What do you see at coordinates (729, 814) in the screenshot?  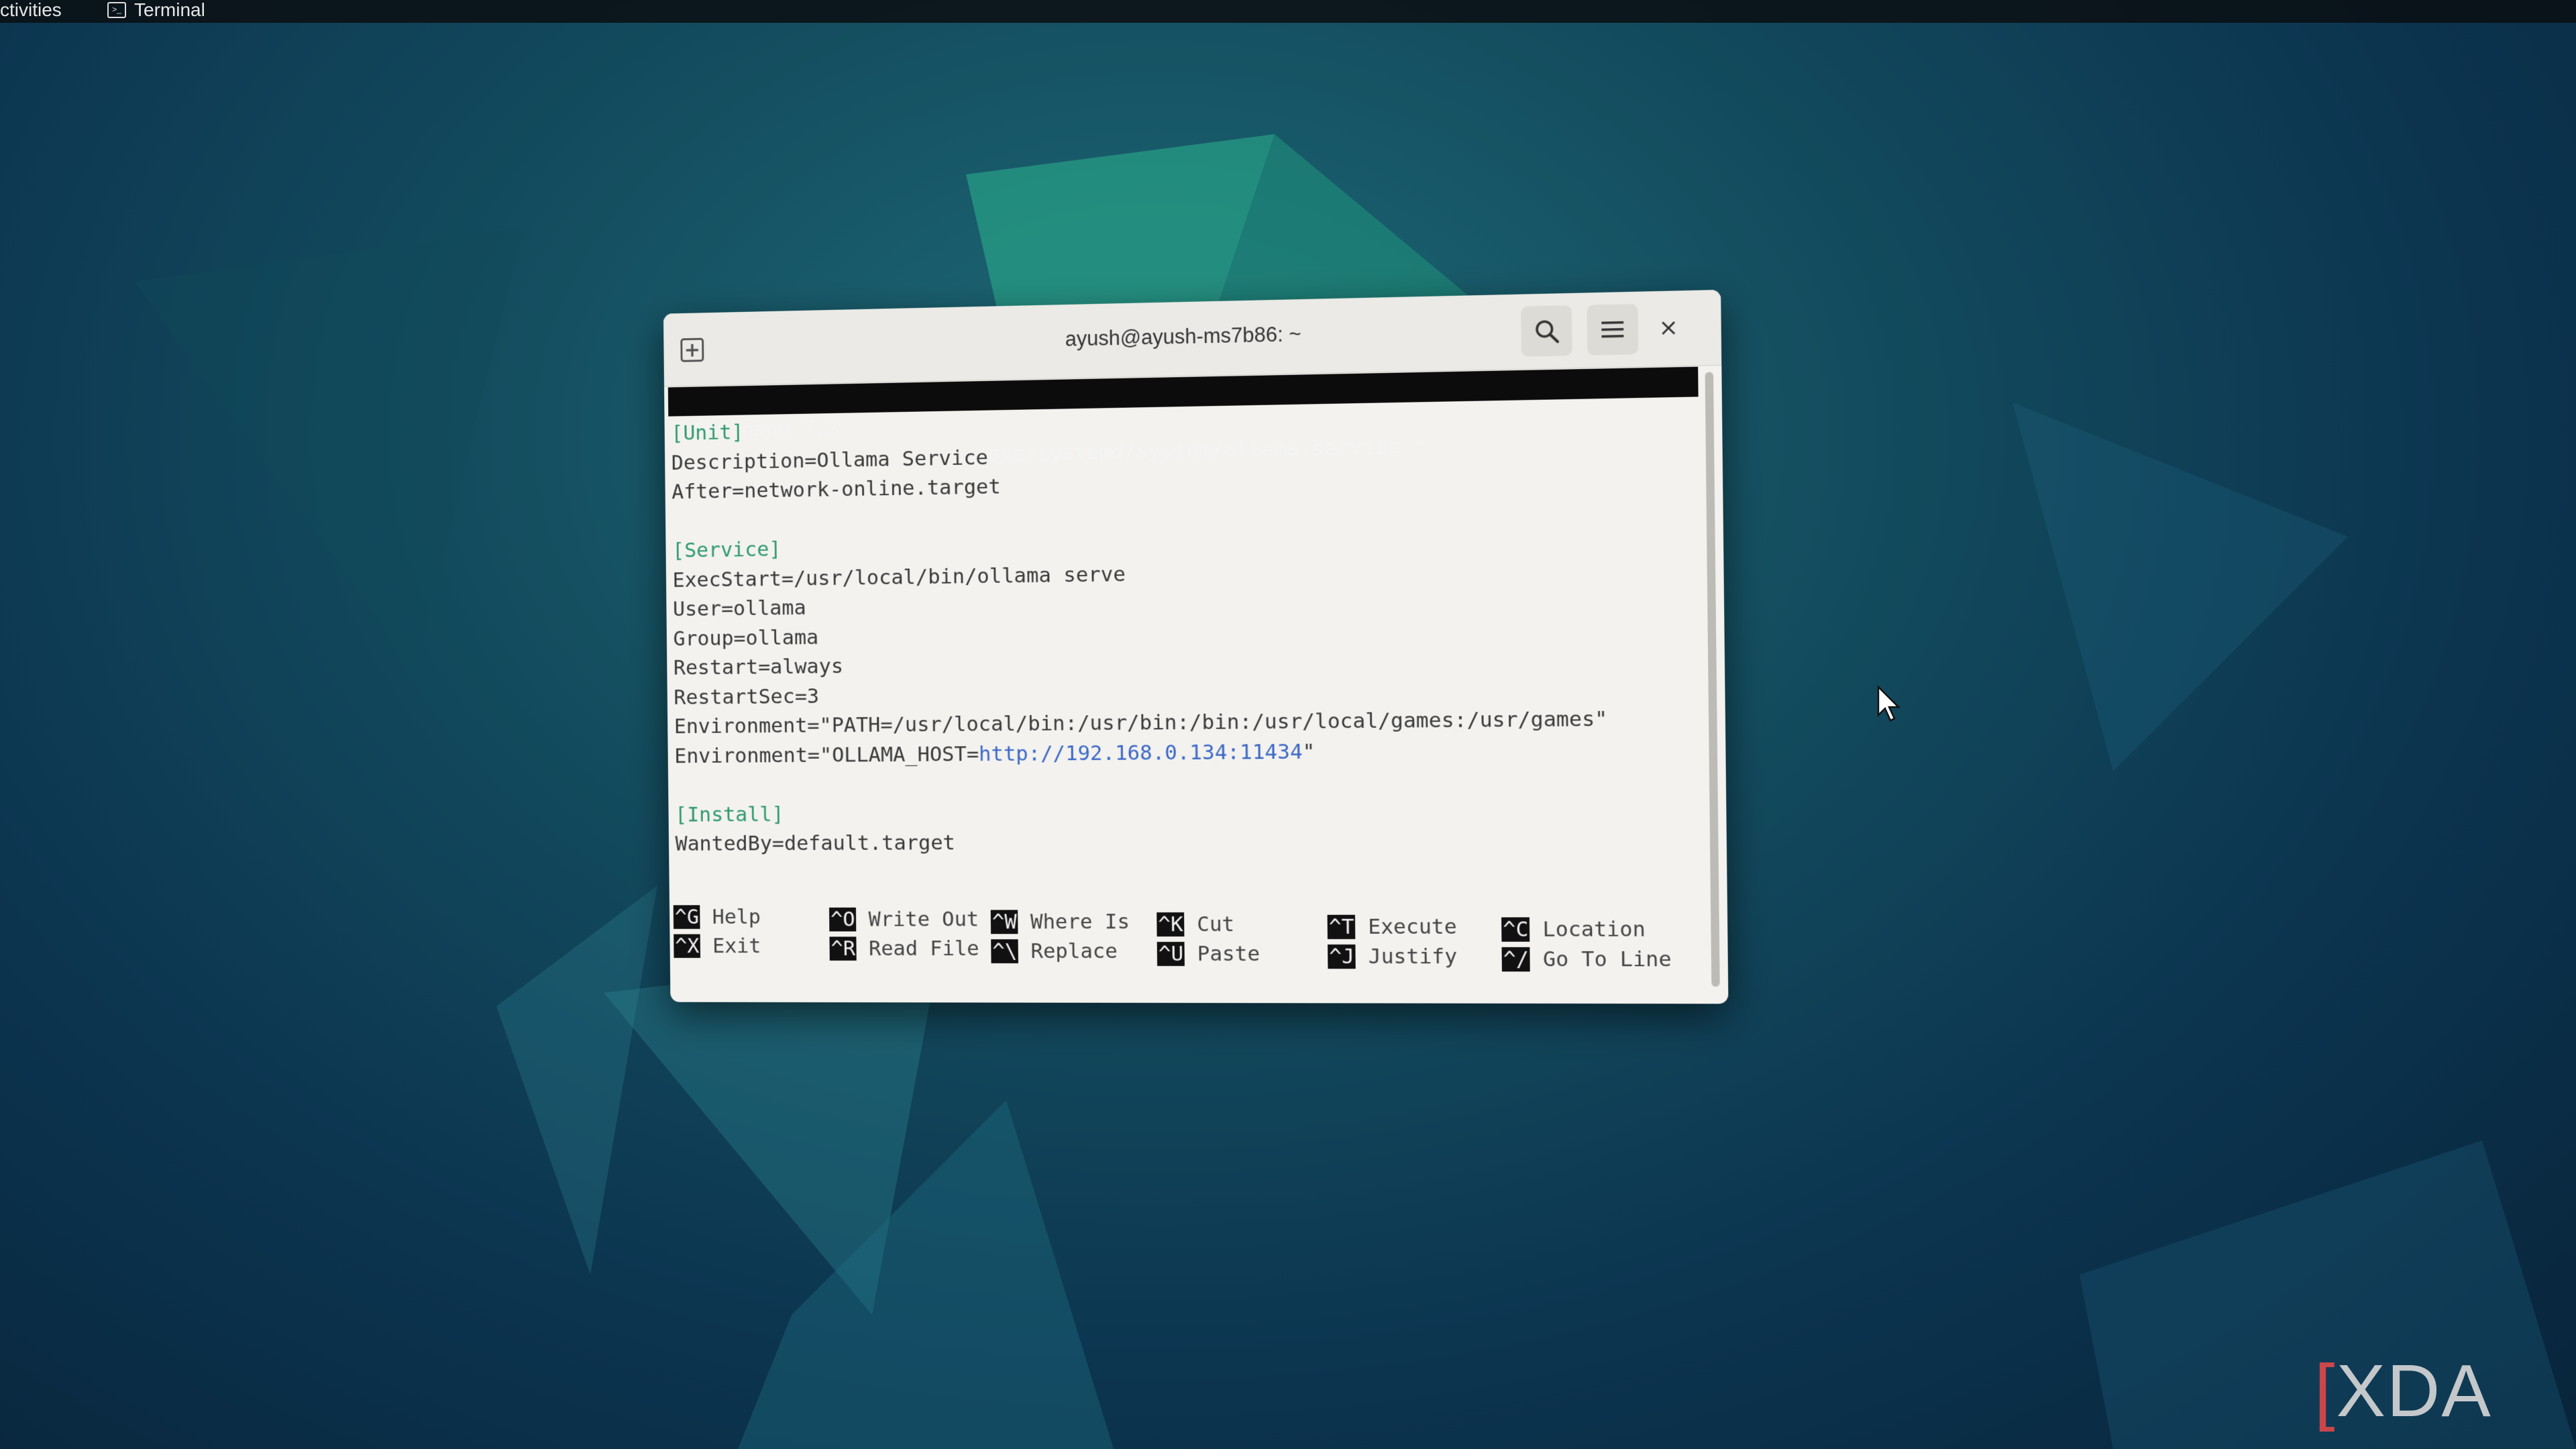 I see `section-header: [Install]` at bounding box center [729, 814].